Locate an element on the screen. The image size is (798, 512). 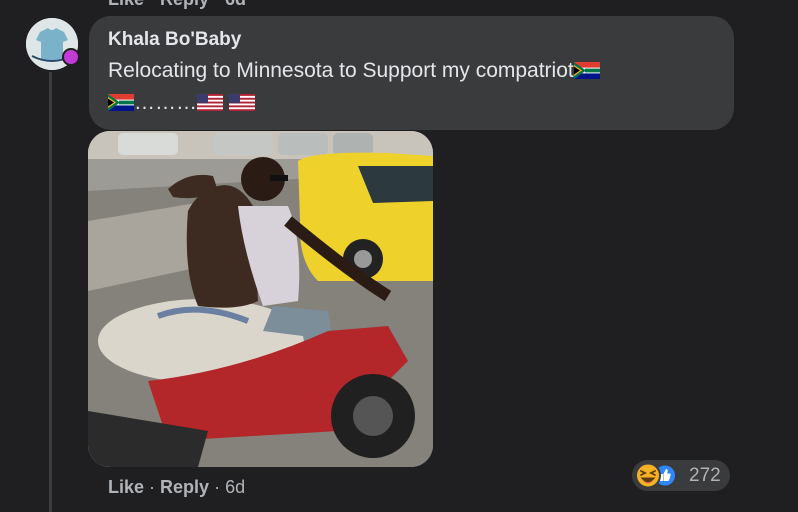
reactions-summary: 272 is located at coordinates (681, 475).